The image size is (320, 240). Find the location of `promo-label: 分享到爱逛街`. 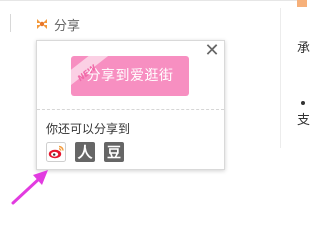

promo-label: 分享到爱逛街 is located at coordinates (130, 76).